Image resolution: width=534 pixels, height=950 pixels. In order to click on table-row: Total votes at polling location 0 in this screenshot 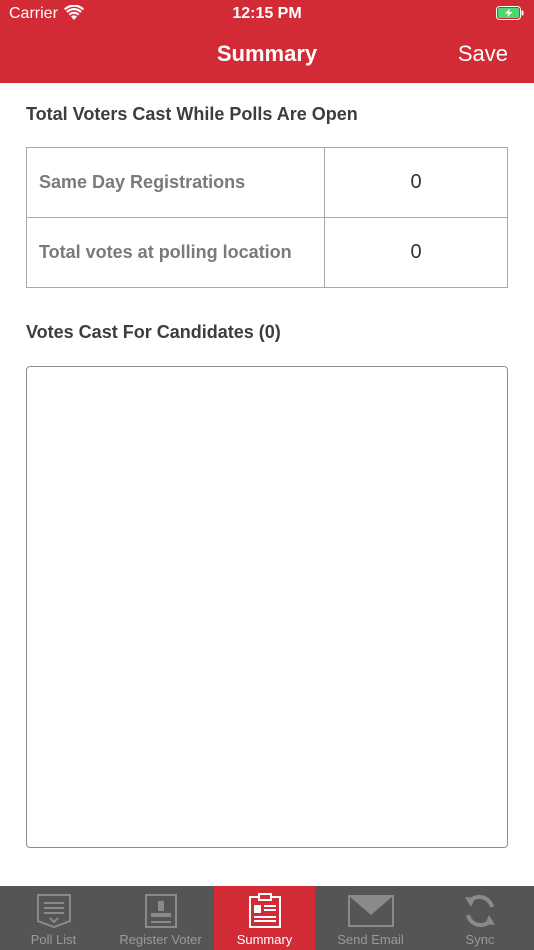, I will do `click(267, 252)`.